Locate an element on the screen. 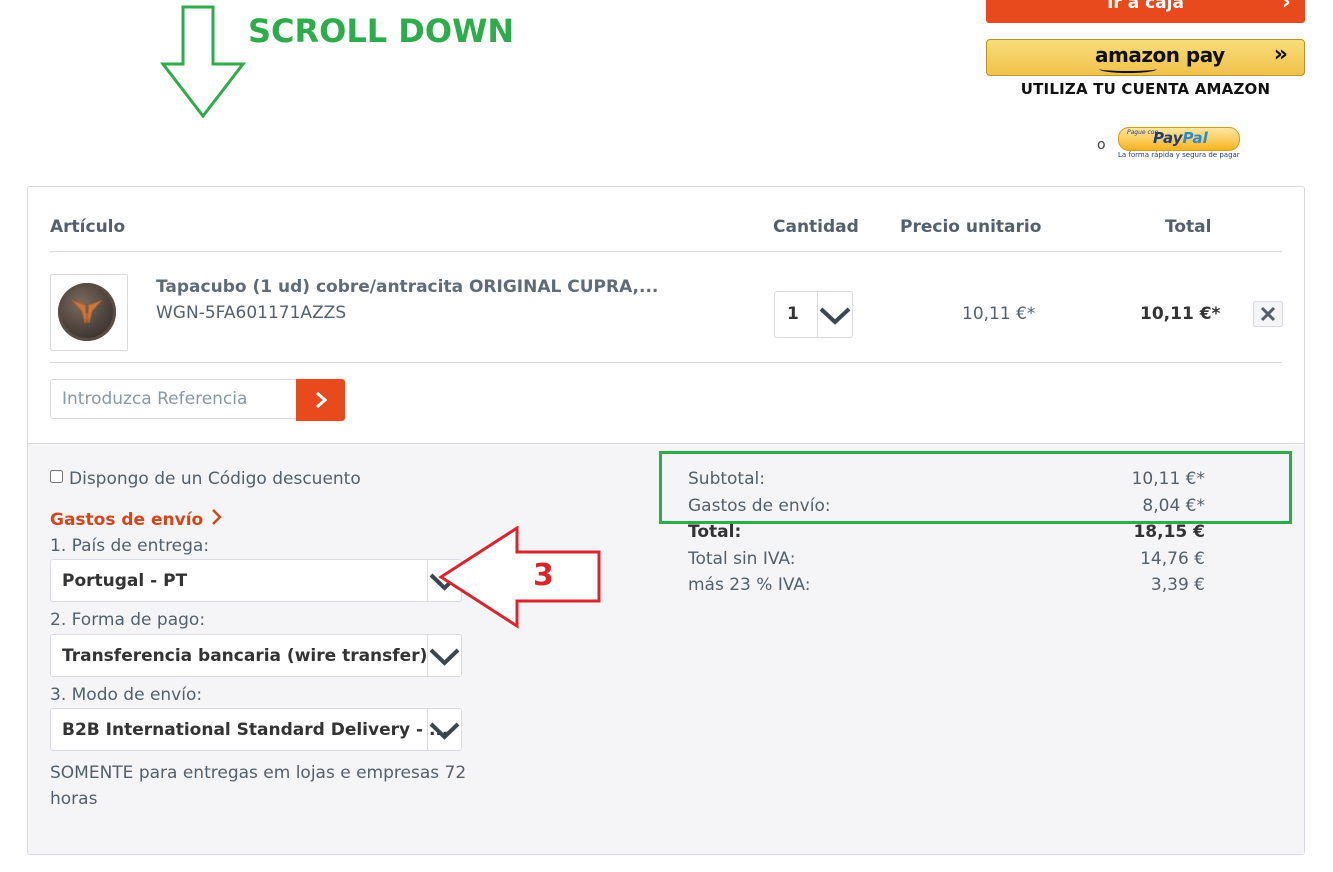 This screenshot has height=872, width=1333. reference-input is located at coordinates (173, 399).